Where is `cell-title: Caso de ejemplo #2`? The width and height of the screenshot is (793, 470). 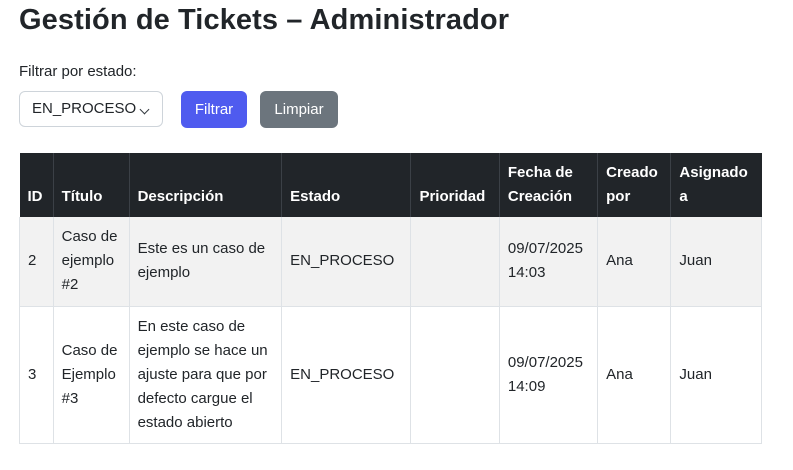
cell-title: Caso de ejemplo #2 is located at coordinates (91, 262).